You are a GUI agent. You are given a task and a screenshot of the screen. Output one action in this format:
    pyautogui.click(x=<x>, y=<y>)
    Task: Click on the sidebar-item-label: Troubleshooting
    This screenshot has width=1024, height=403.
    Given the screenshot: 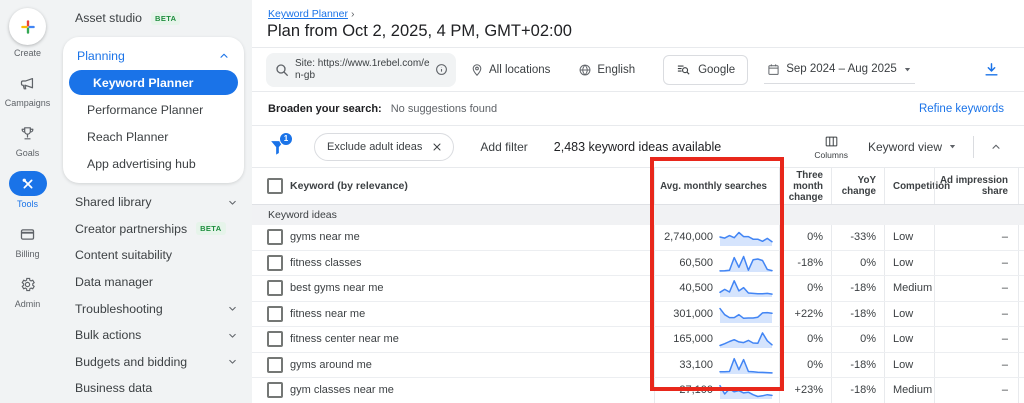 What is the action you would take?
    pyautogui.click(x=119, y=308)
    